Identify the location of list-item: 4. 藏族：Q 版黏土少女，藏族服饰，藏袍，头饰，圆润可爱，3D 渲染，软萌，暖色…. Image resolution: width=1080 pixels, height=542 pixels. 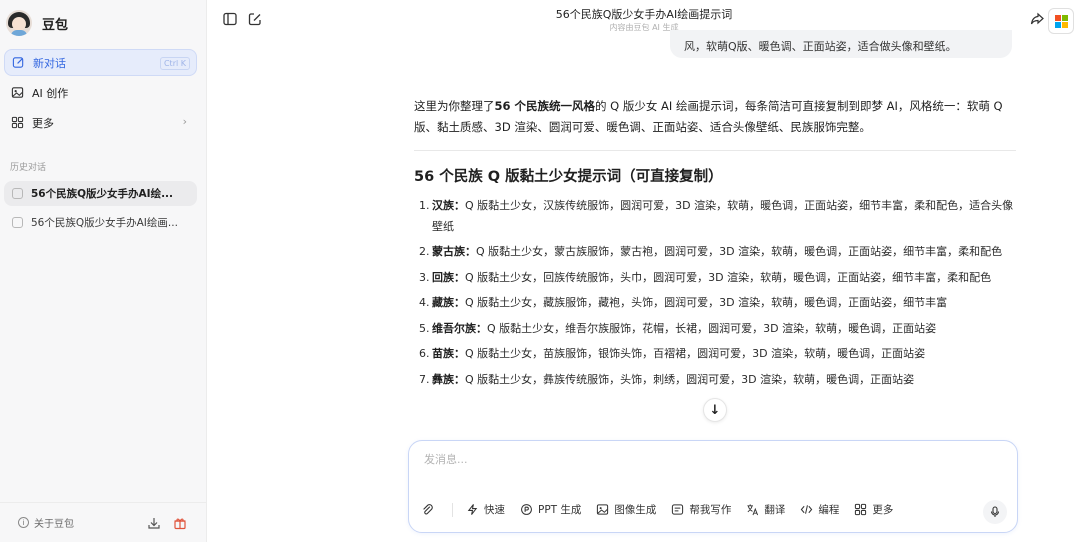
(715, 303).